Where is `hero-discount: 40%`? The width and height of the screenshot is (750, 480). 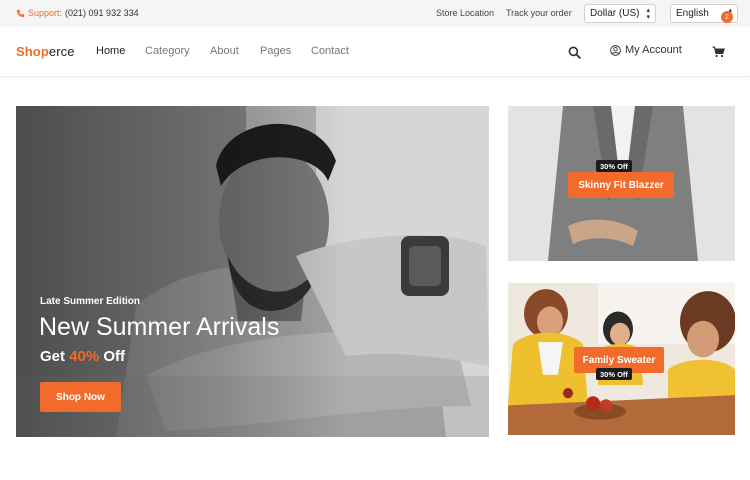 hero-discount: 40% is located at coordinates (84, 356).